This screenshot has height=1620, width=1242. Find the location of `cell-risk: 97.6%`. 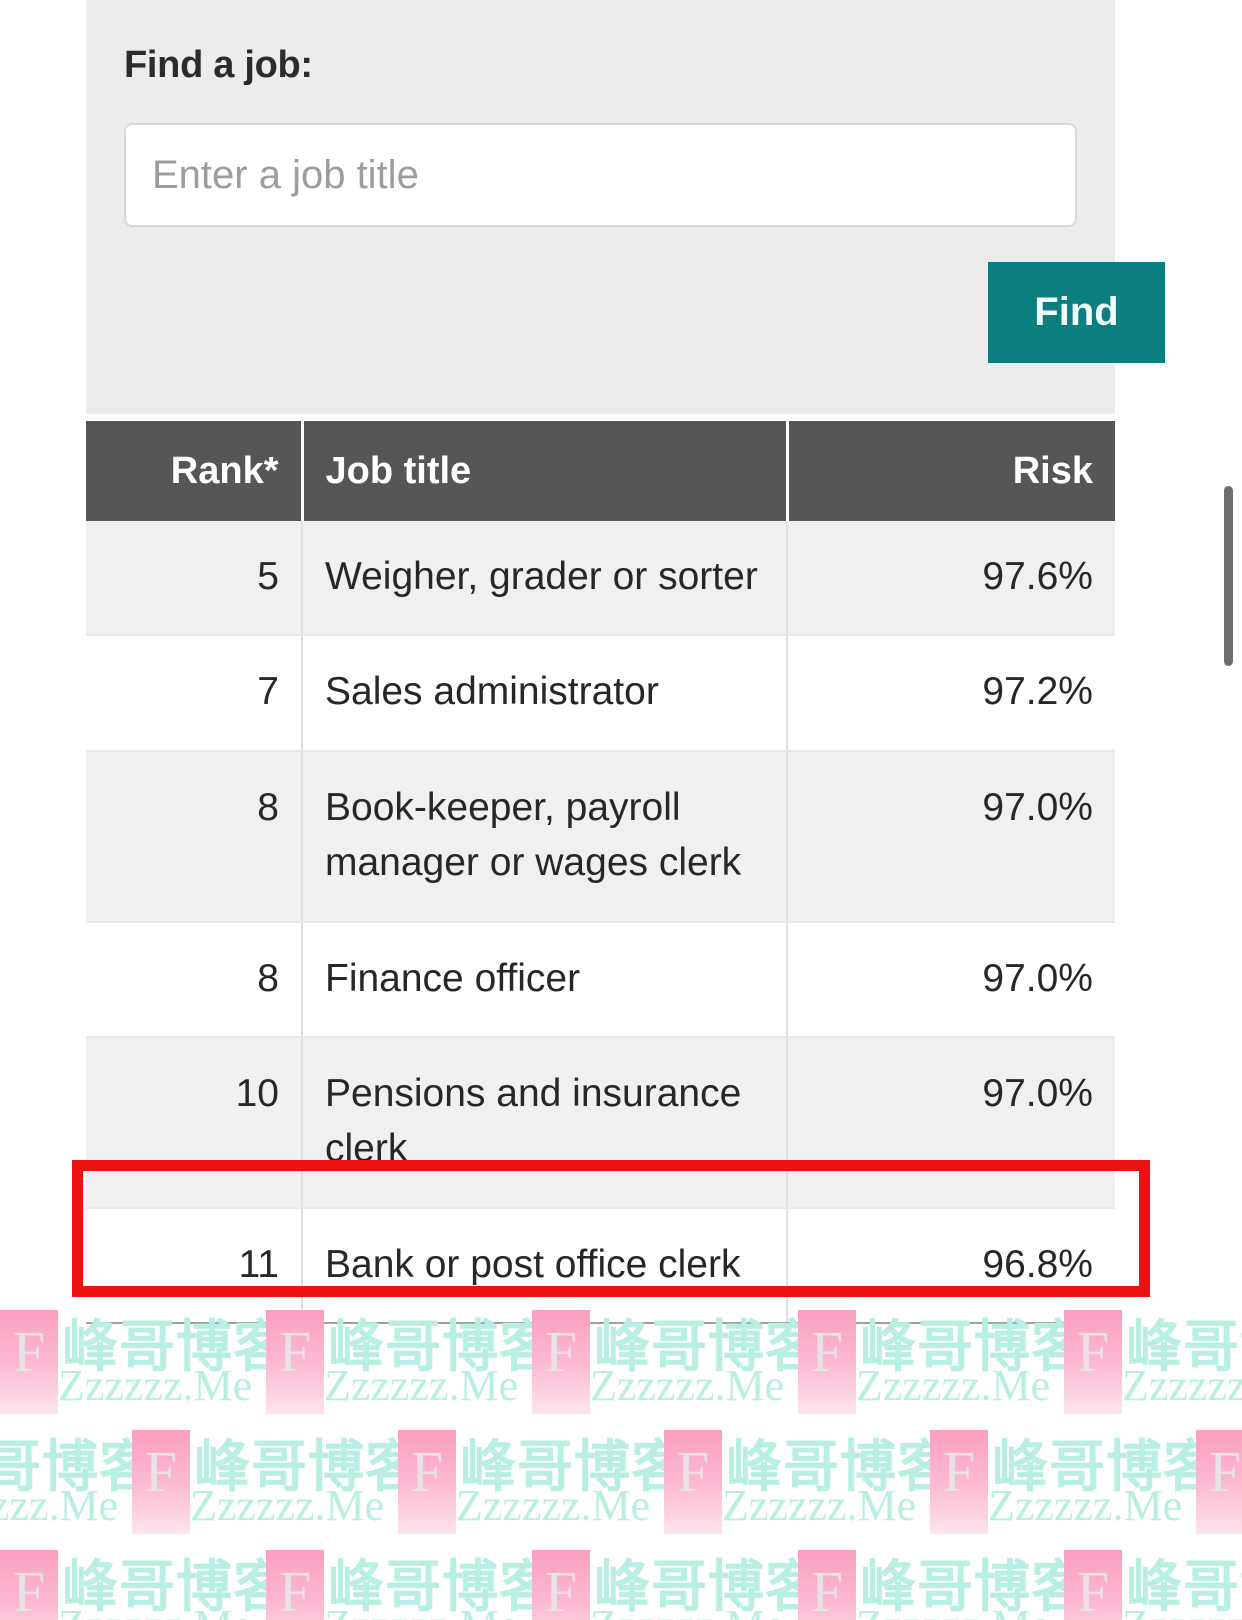

cell-risk: 97.6% is located at coordinates (951, 579).